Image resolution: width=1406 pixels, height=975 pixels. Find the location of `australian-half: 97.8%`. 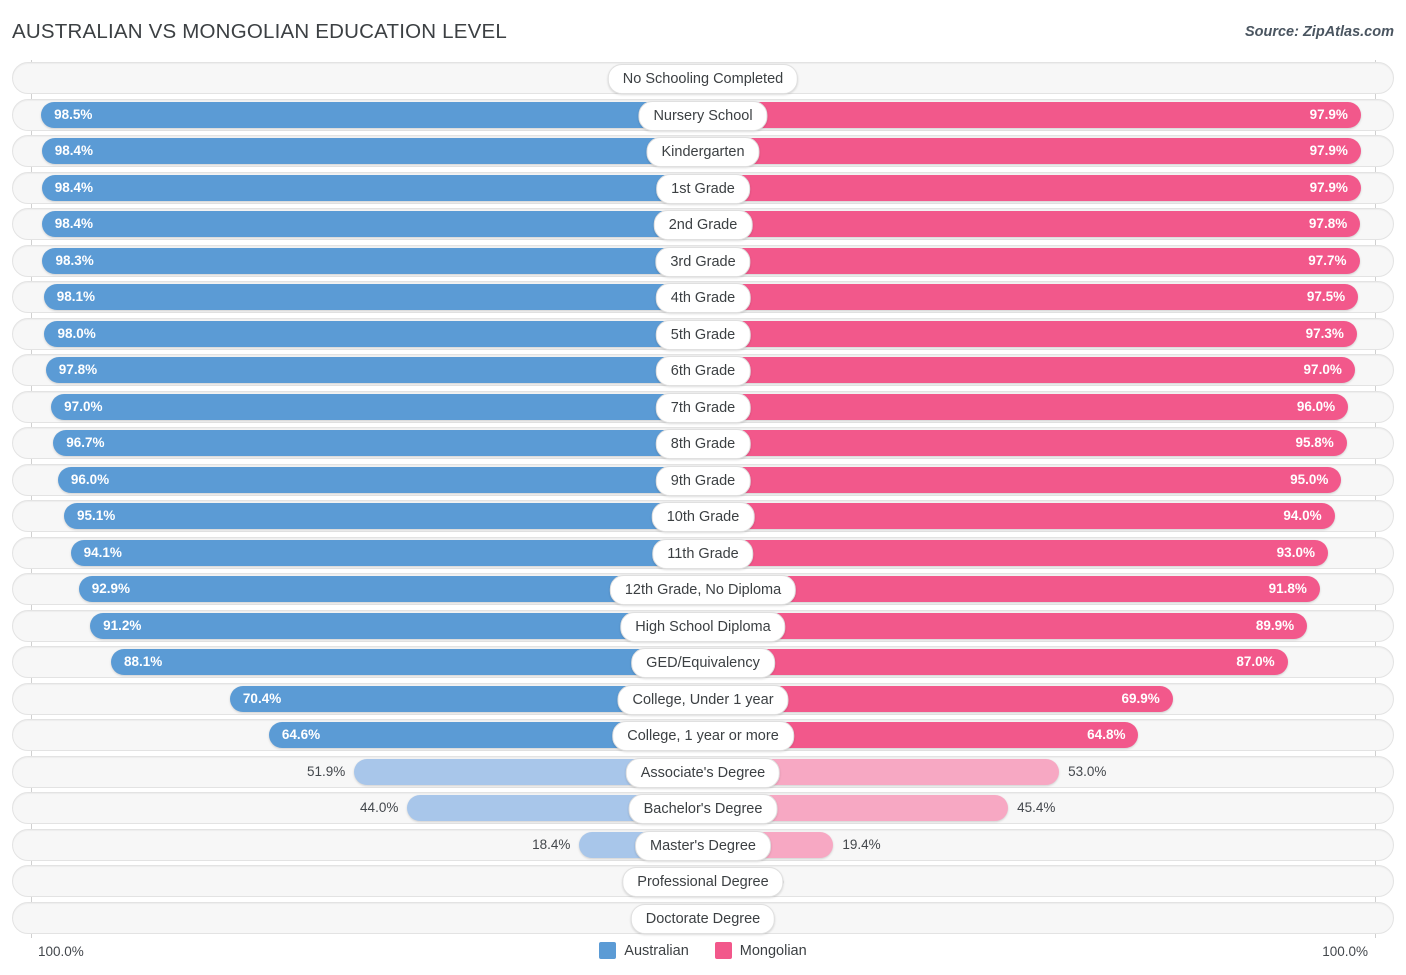

australian-half: 97.8% is located at coordinates (367, 370).